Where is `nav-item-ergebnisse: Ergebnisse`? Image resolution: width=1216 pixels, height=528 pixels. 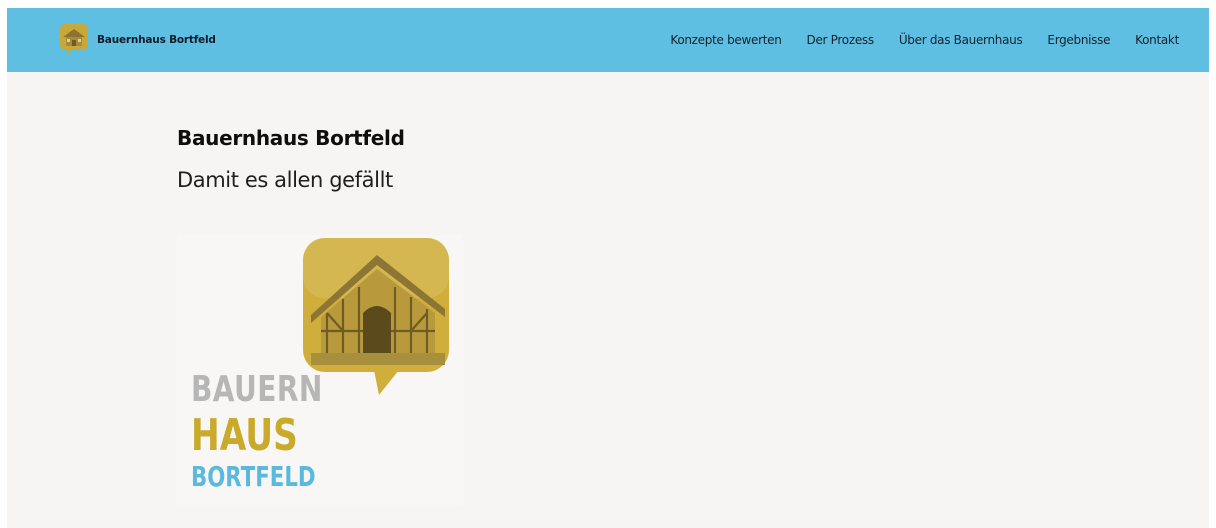
nav-item-ergebnisse: Ergebnisse is located at coordinates (1078, 40).